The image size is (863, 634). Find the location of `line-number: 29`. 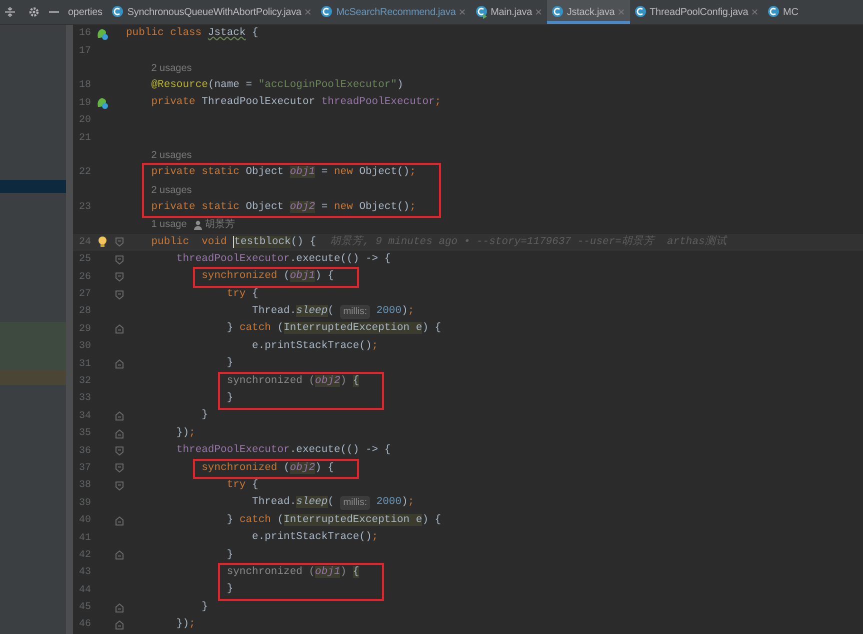

line-number: 29 is located at coordinates (84, 329).